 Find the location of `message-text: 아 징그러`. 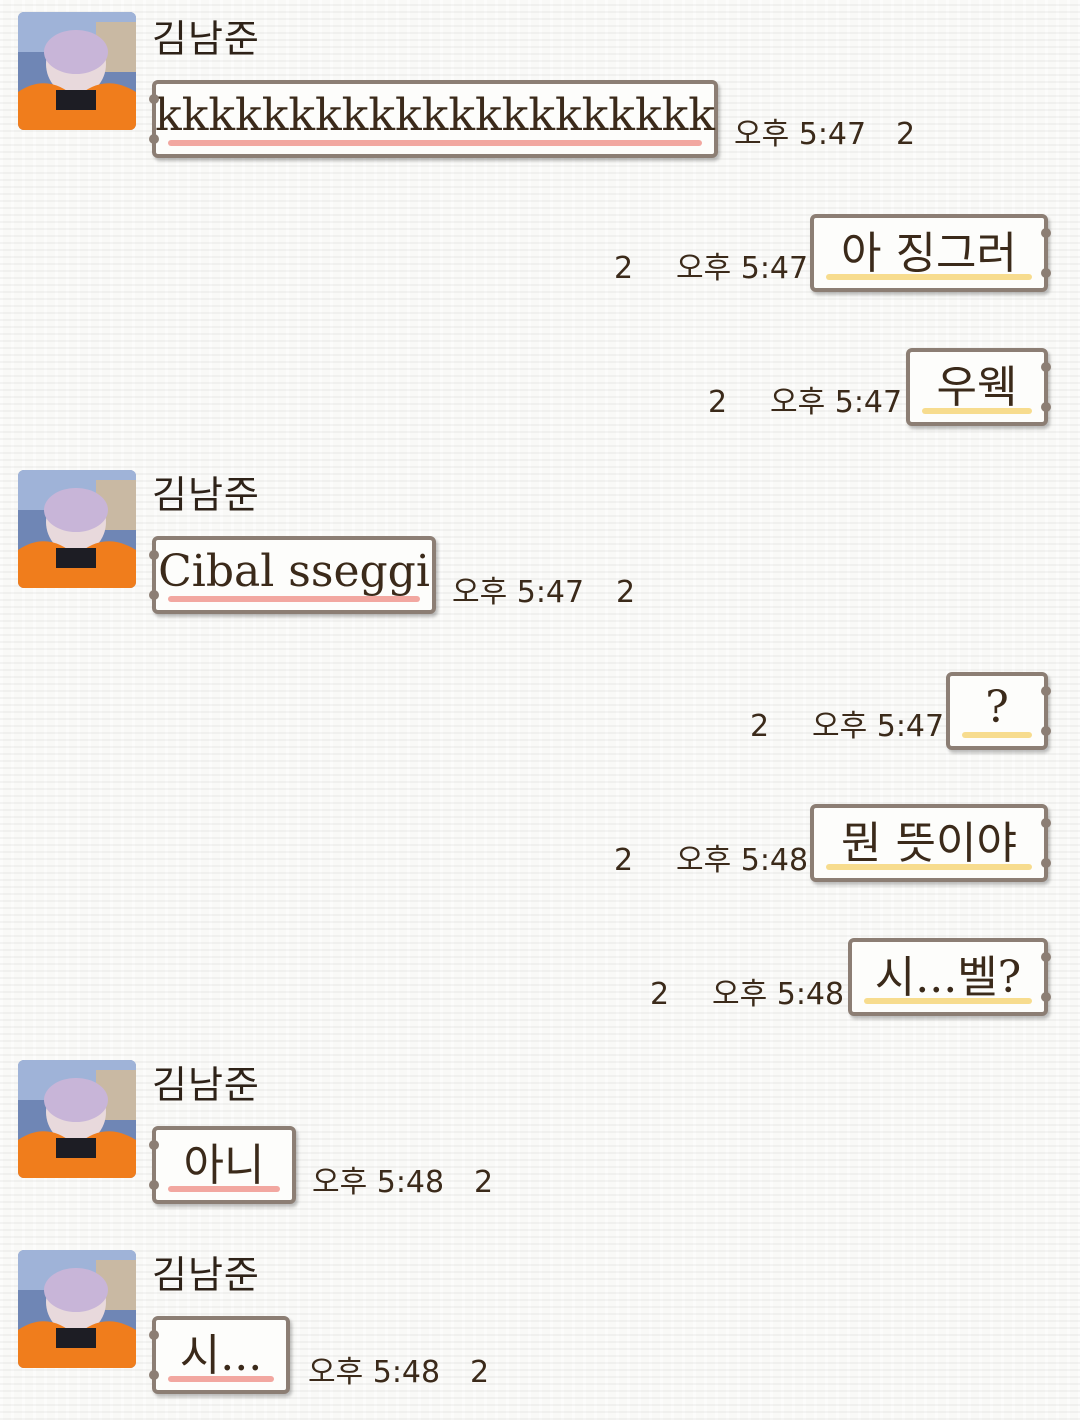

message-text: 아 징그러 is located at coordinates (929, 253).